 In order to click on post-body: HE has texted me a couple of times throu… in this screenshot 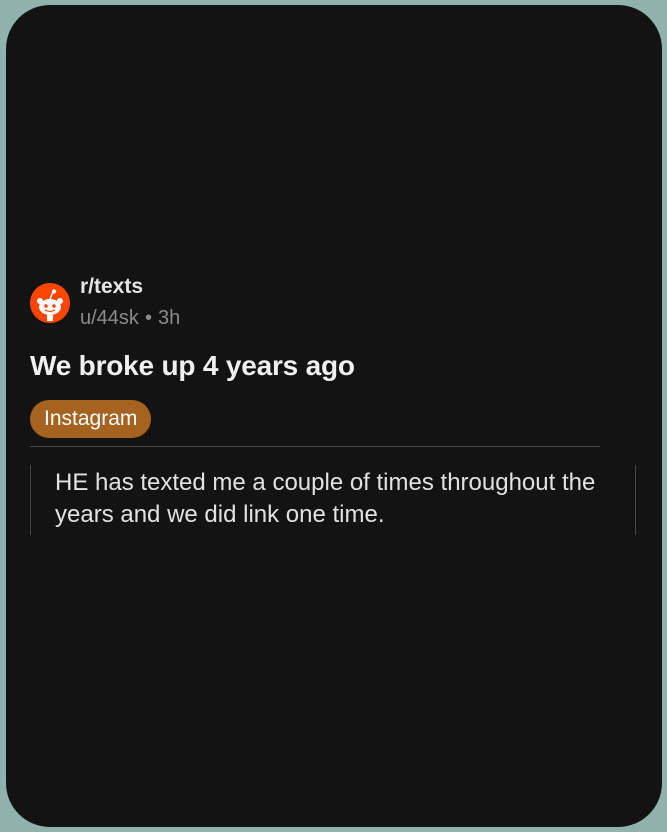, I will do `click(333, 500)`.